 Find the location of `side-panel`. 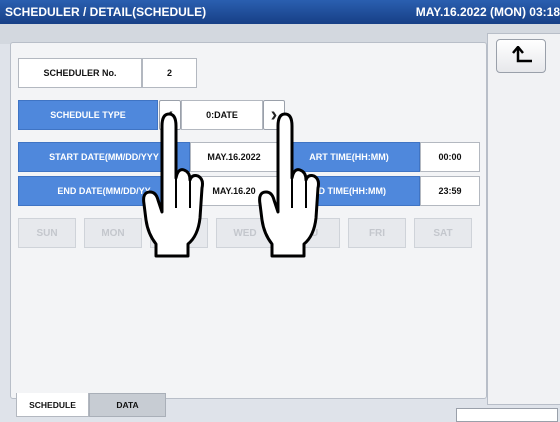

side-panel is located at coordinates (523, 219).